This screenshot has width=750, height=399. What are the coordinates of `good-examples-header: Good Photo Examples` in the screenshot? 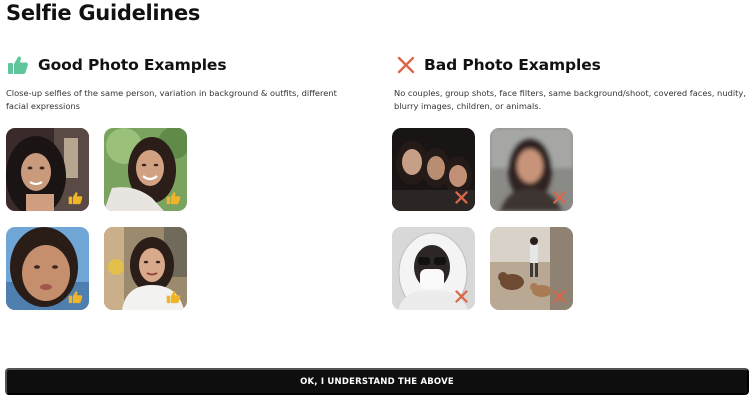 It's located at (186, 65).